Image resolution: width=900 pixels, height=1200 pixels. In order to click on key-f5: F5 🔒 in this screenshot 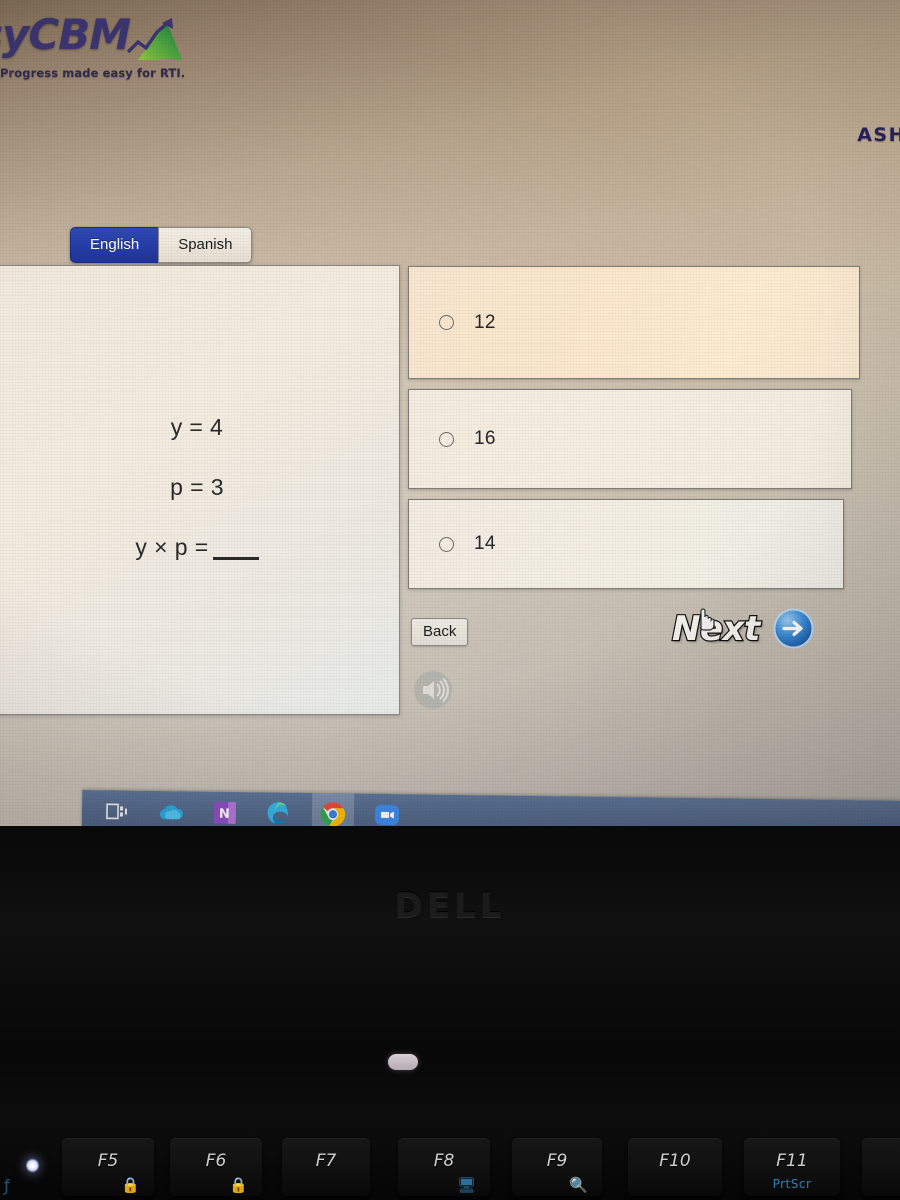, I will do `click(108, 1167)`.